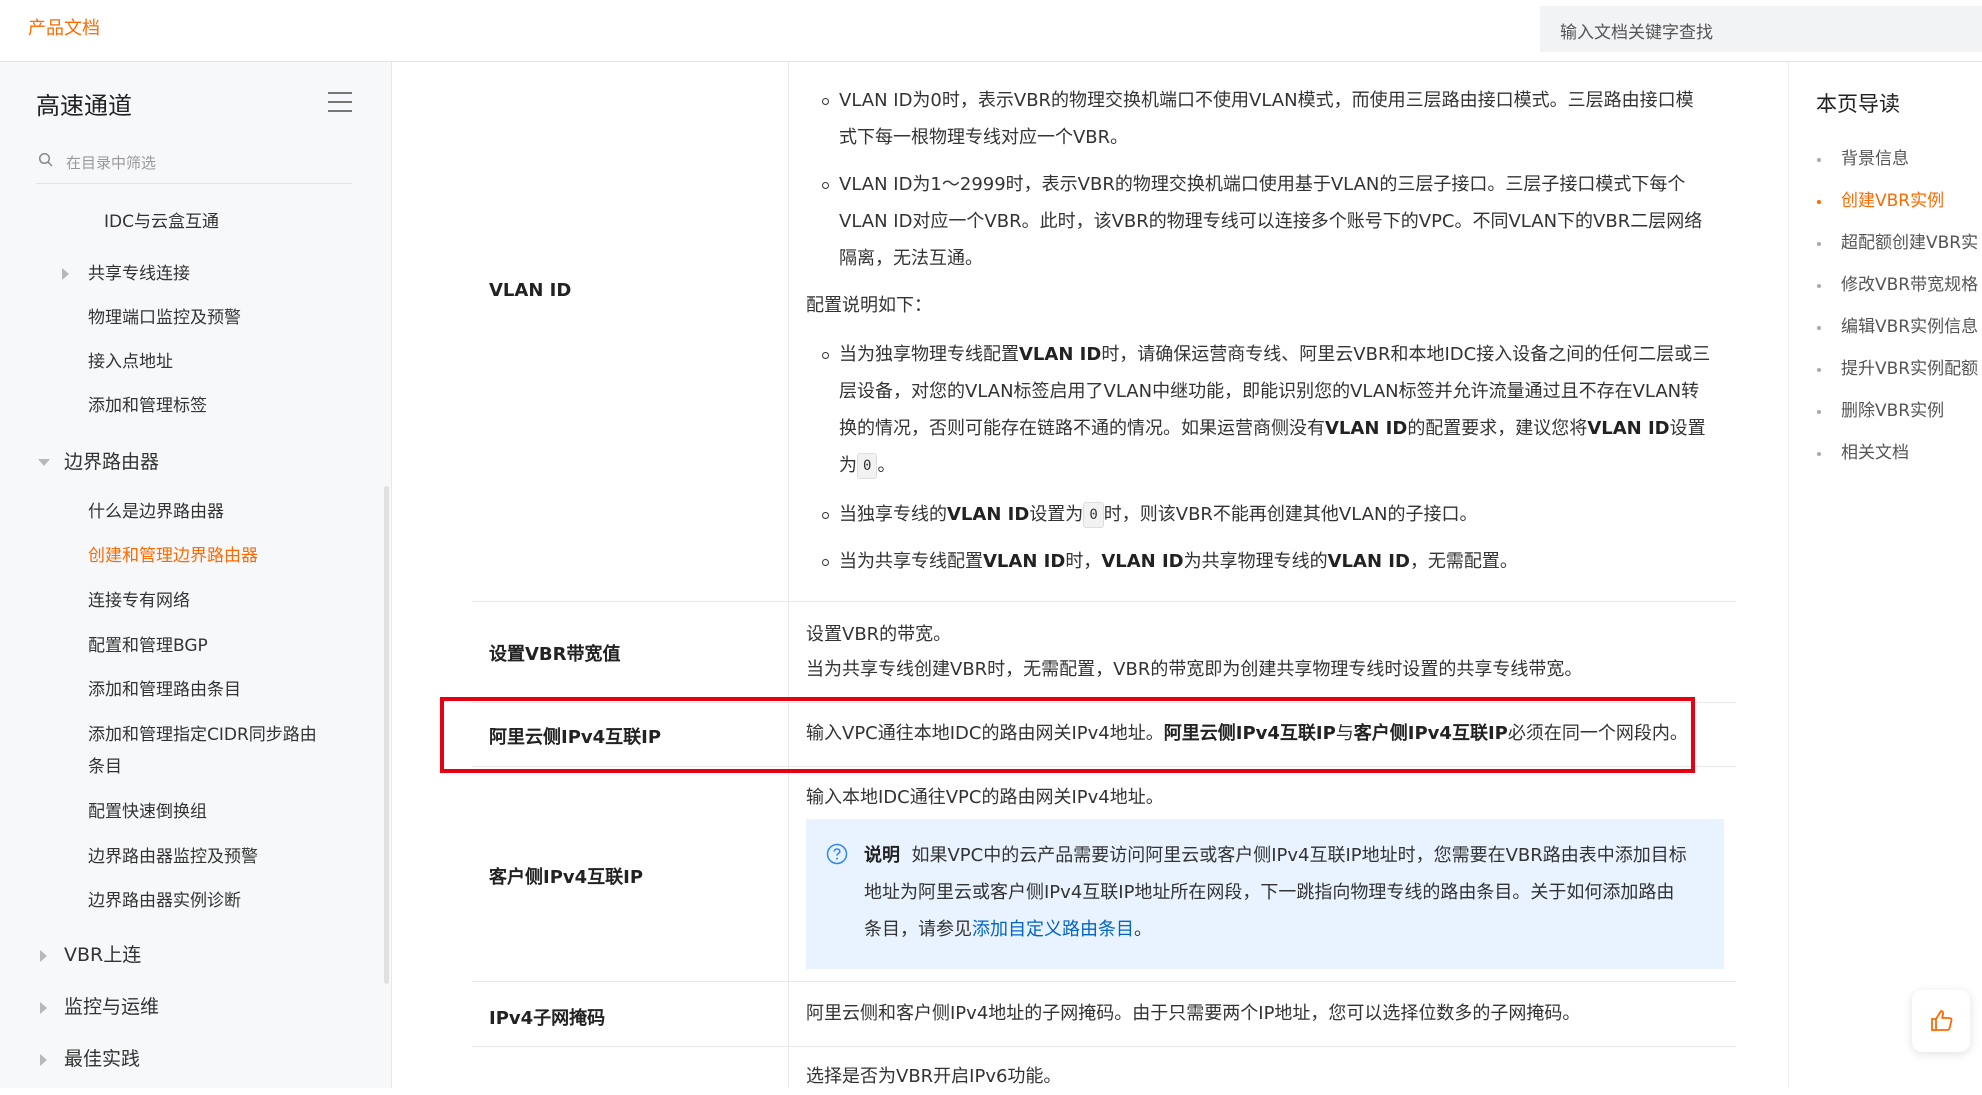  I want to click on column-divider, so click(788, 575).